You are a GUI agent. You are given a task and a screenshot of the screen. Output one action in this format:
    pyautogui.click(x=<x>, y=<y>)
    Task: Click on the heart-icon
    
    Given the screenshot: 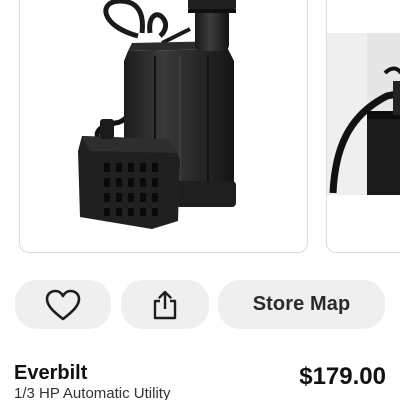 What is the action you would take?
    pyautogui.click(x=63, y=304)
    